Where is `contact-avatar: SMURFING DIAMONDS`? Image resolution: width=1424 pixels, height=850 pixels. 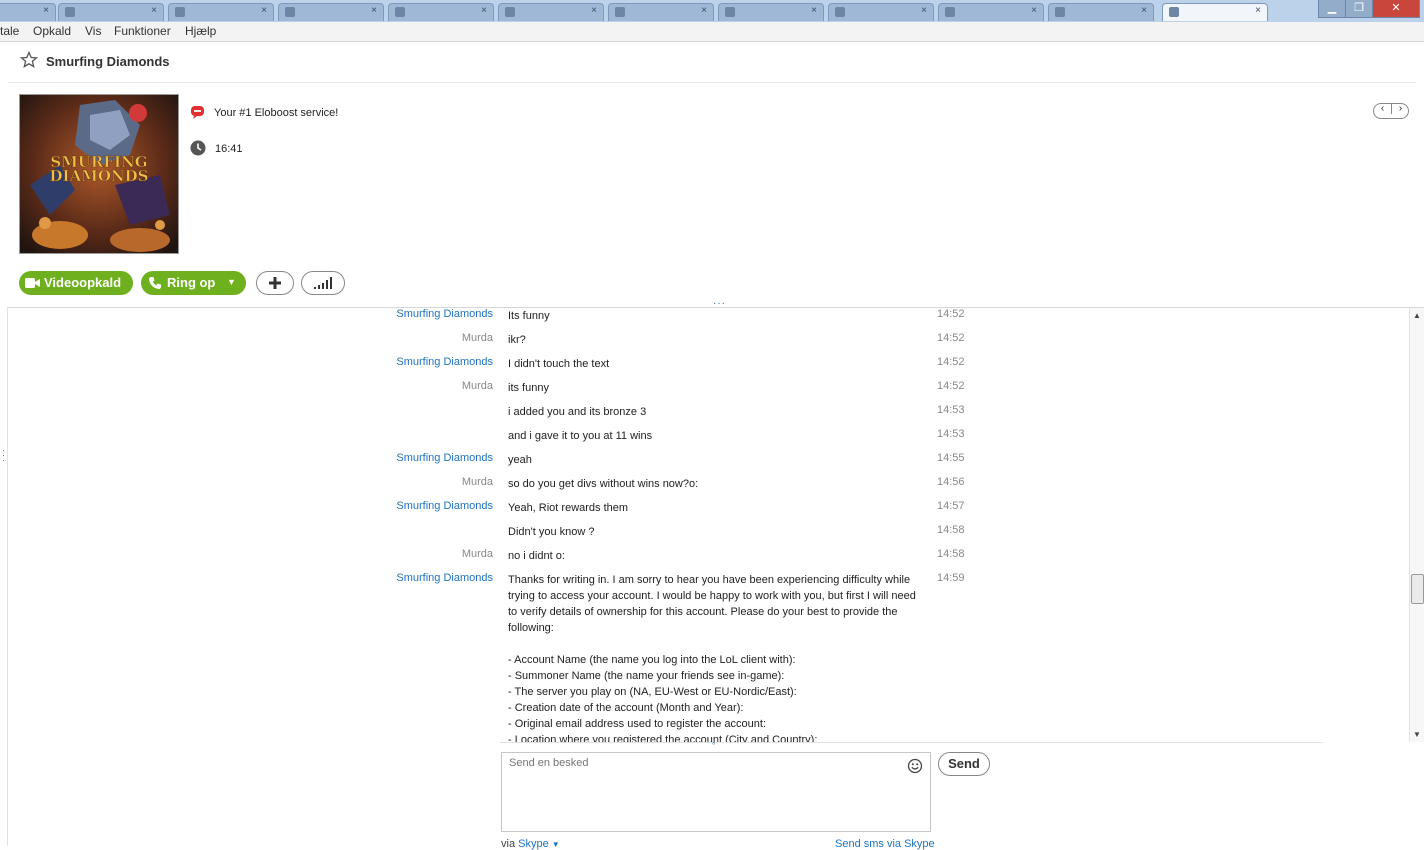
contact-avatar: SMURFING DIAMONDS is located at coordinates (99, 174).